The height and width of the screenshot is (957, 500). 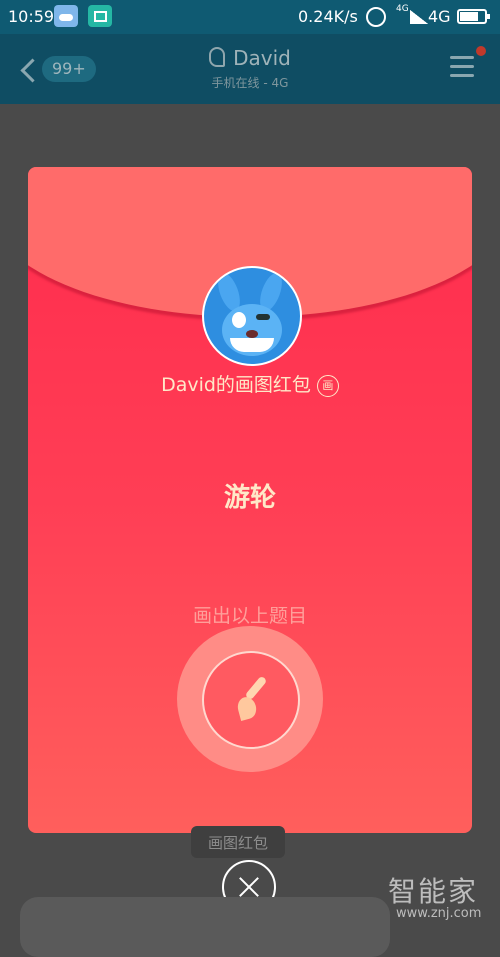 What do you see at coordinates (252, 316) in the screenshot?
I see `avatar` at bounding box center [252, 316].